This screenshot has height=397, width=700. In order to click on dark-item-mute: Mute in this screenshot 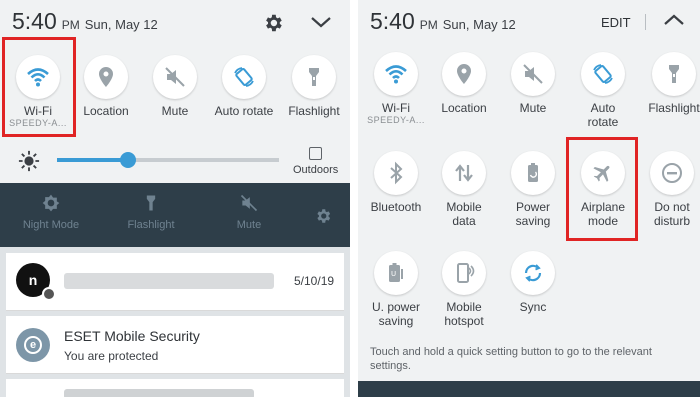, I will do `click(249, 212)`.